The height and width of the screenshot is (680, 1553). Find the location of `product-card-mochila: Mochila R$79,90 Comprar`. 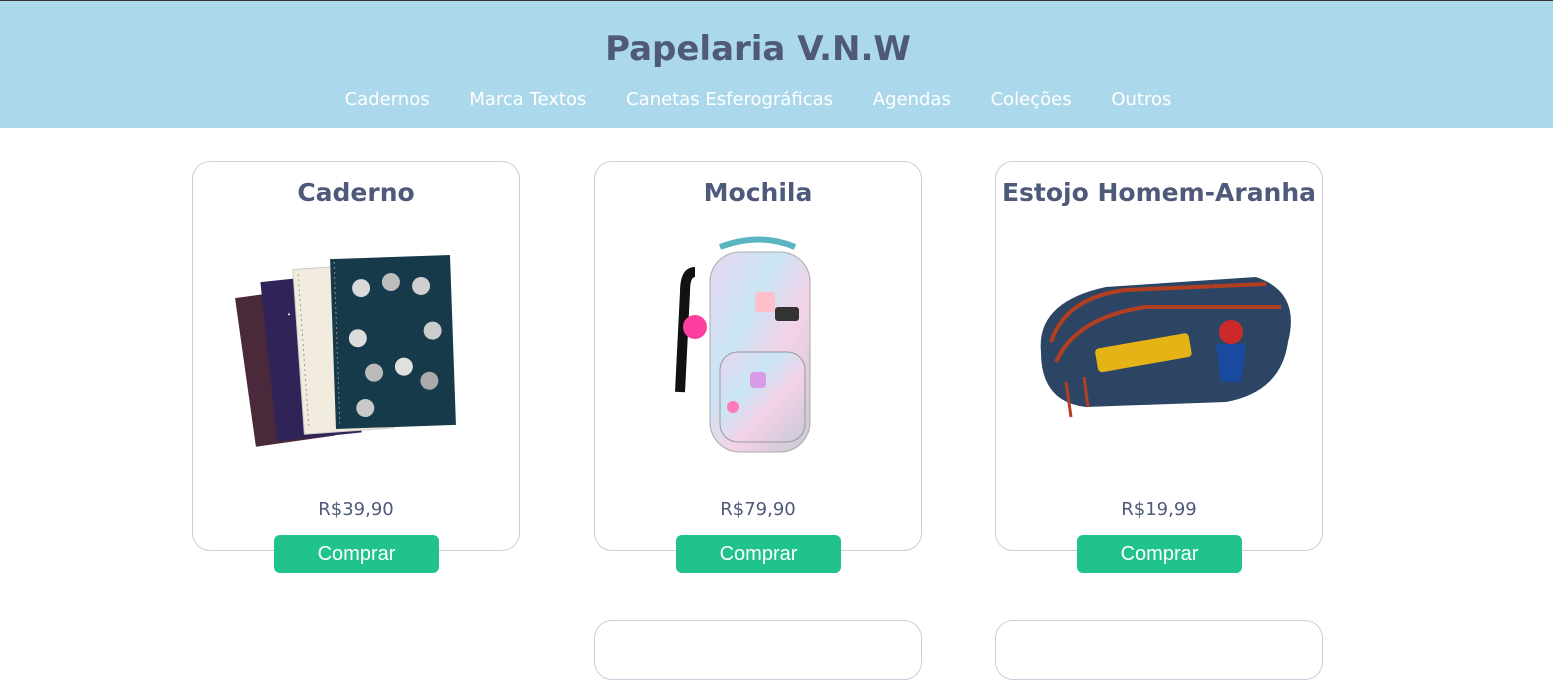

product-card-mochila: Mochila R$79,90 Comprar is located at coordinates (758, 367).